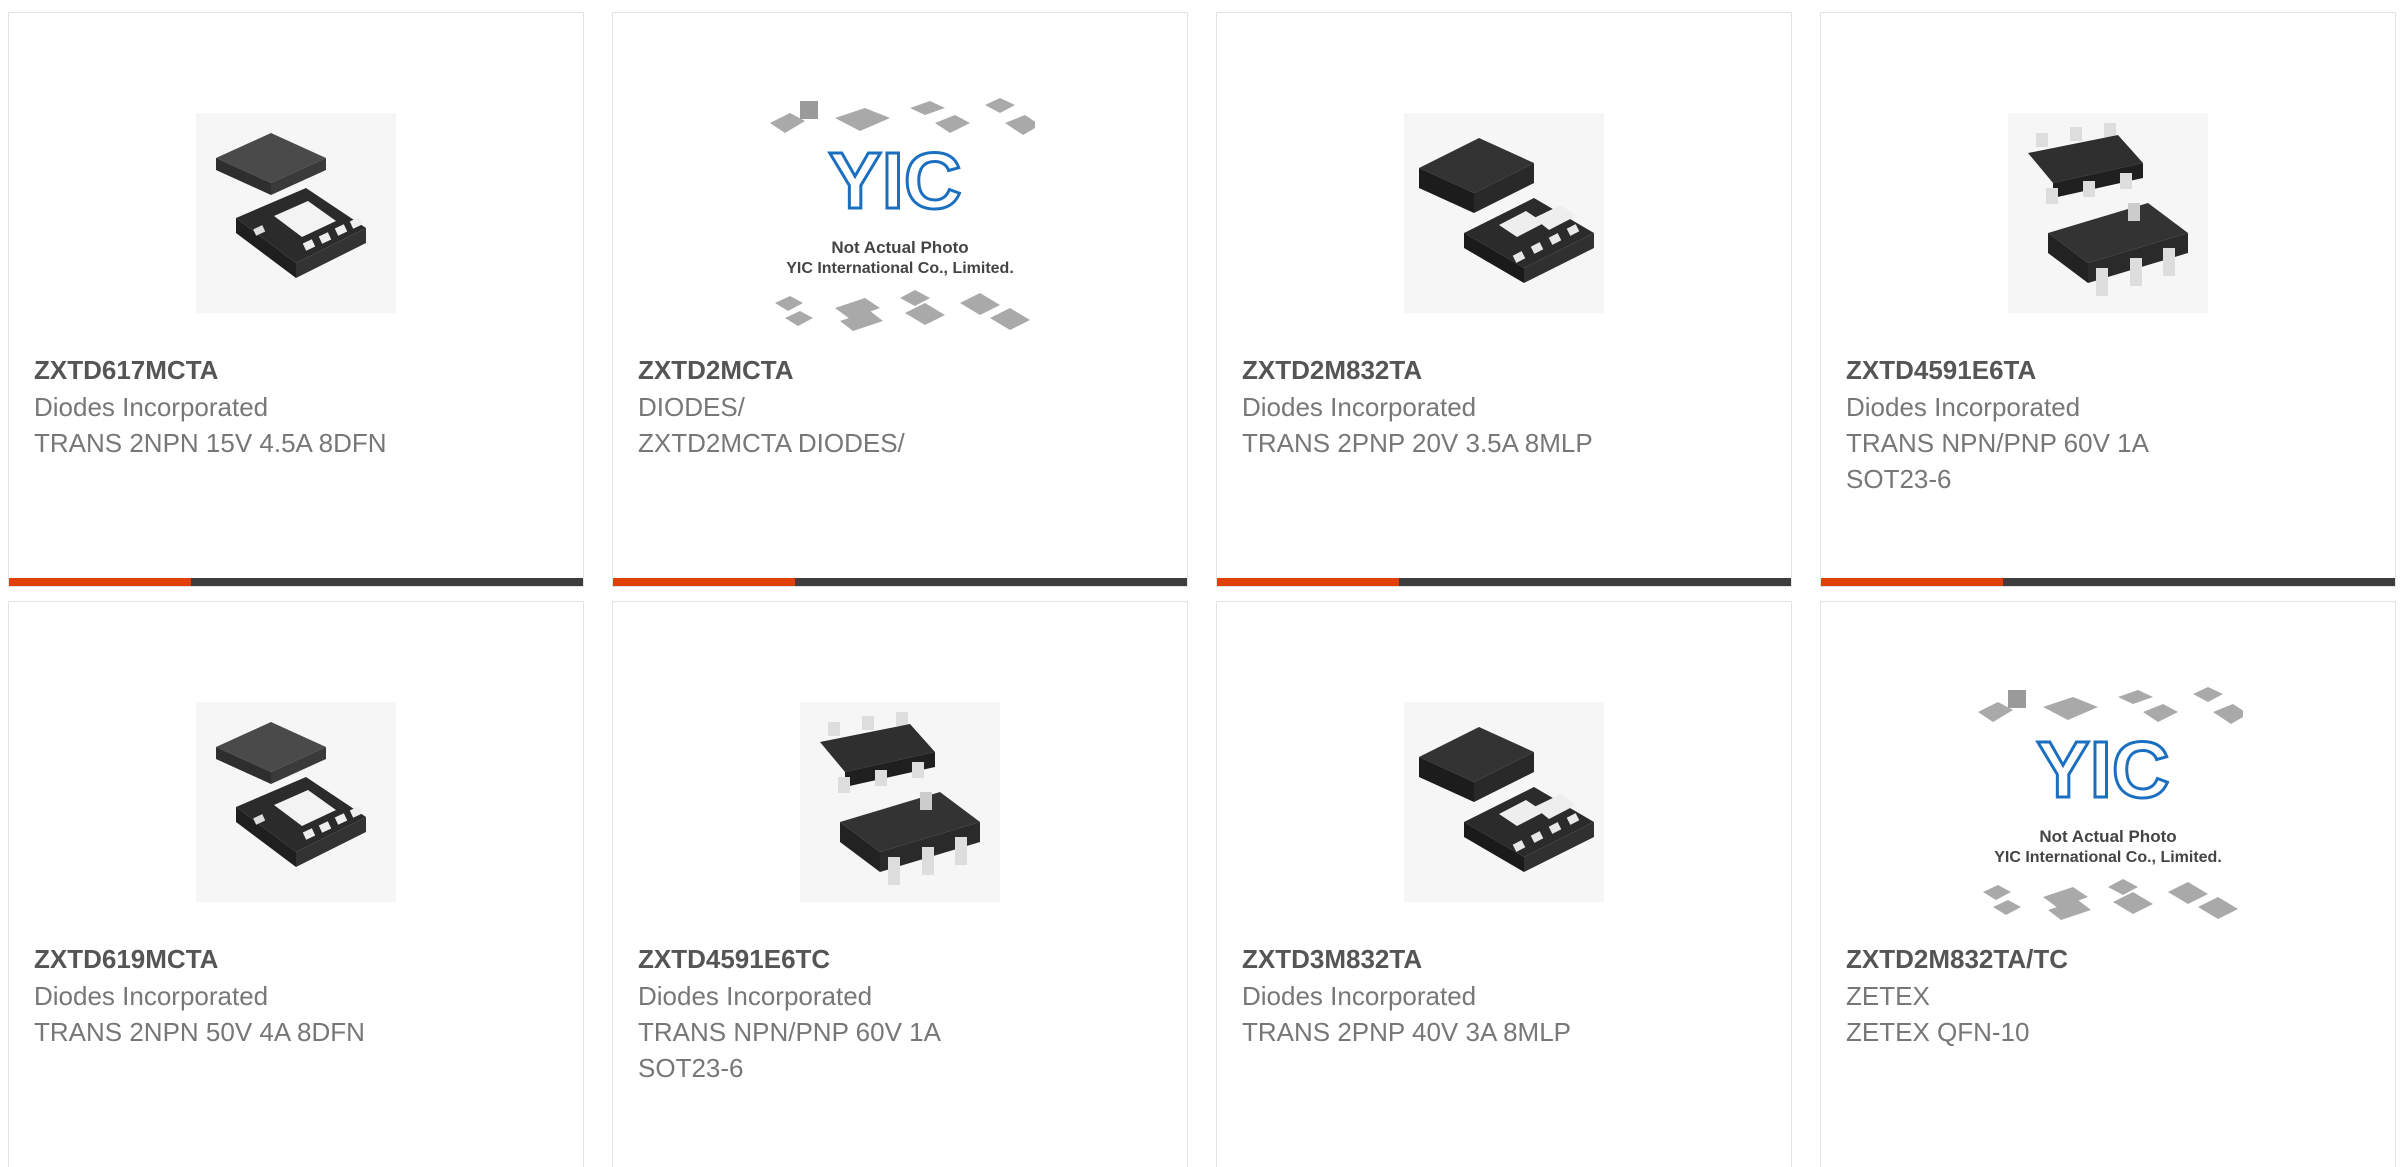  What do you see at coordinates (691, 407) in the screenshot?
I see `manufacturer: DIODES/` at bounding box center [691, 407].